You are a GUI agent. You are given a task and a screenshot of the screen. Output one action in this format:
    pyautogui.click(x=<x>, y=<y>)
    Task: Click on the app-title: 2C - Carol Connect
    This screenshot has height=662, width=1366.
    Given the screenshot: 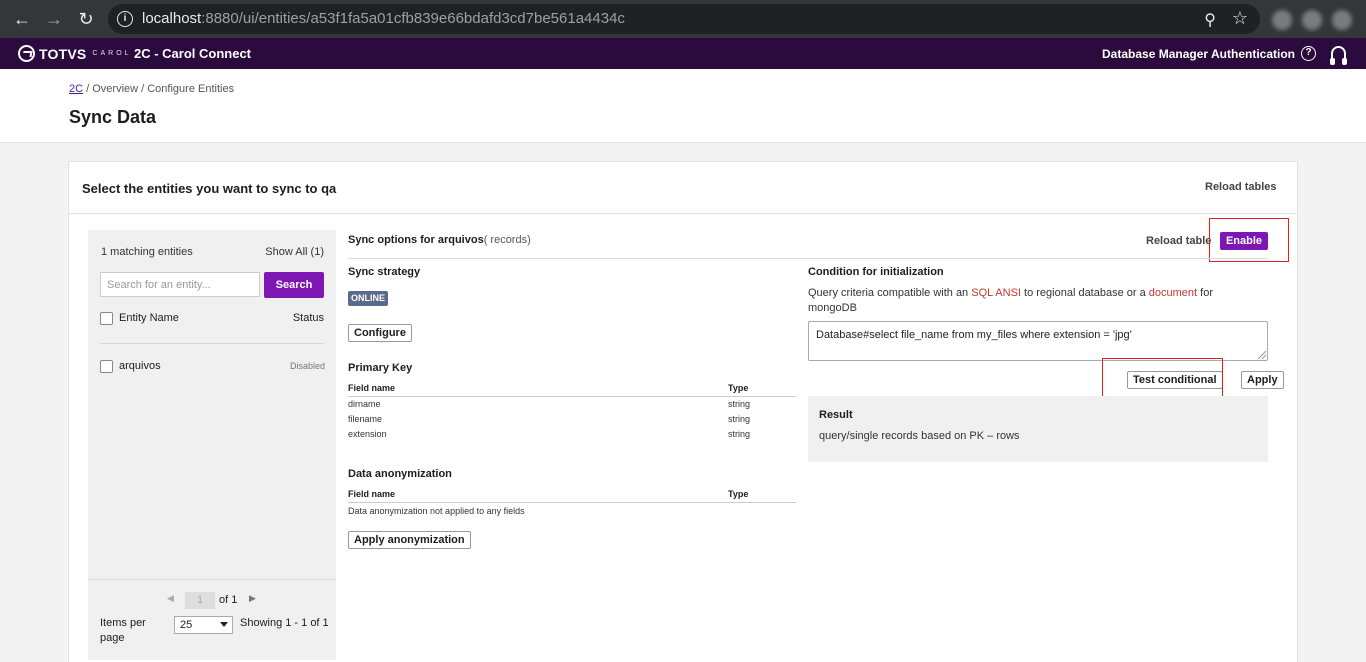 What is the action you would take?
    pyautogui.click(x=192, y=53)
    